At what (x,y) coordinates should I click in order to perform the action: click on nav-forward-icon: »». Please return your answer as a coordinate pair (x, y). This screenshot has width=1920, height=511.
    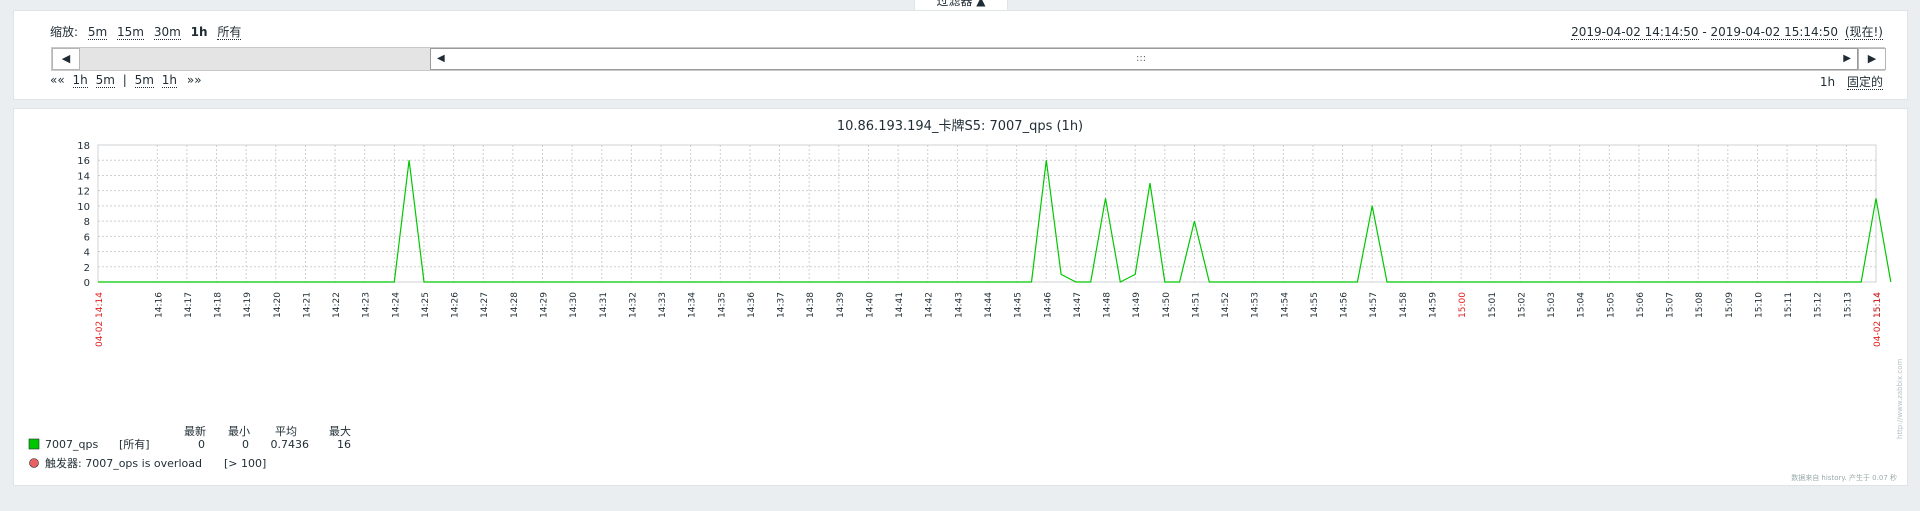
    Looking at the image, I should click on (194, 80).